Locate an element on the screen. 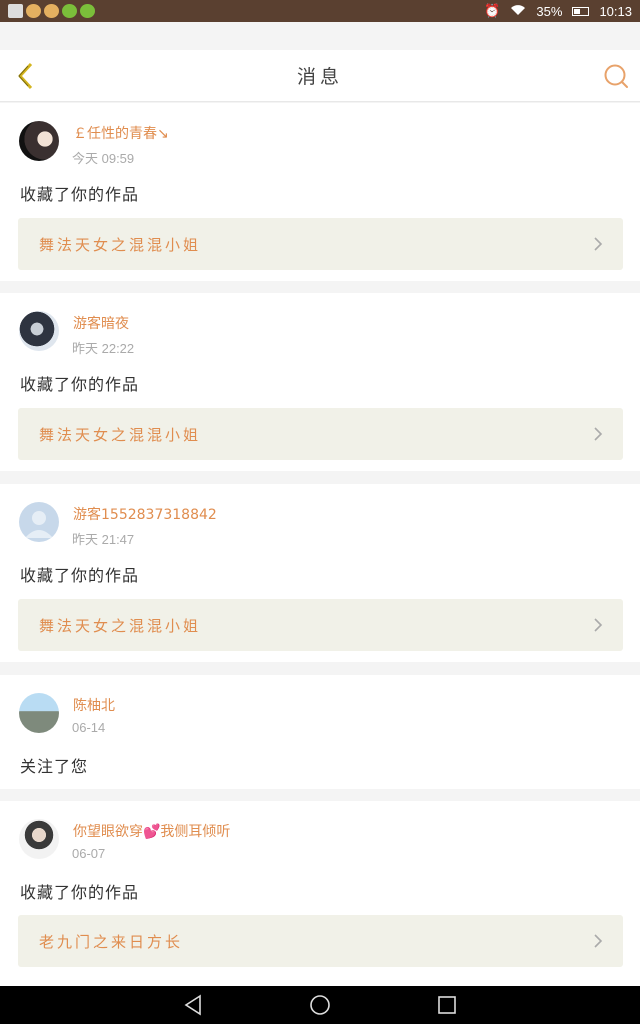  username: 陈柚北 is located at coordinates (94, 705).